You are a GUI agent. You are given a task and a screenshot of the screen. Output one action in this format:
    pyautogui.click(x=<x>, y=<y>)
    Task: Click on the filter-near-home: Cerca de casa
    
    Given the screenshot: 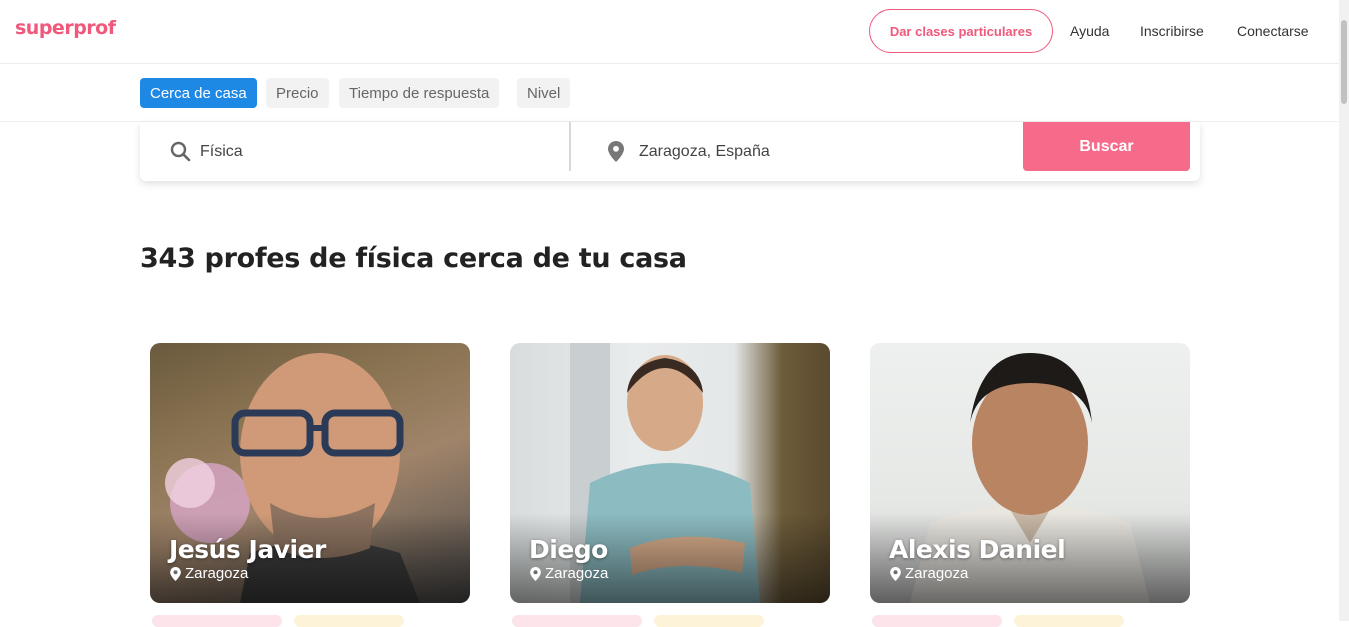 What is the action you would take?
    pyautogui.click(x=198, y=93)
    